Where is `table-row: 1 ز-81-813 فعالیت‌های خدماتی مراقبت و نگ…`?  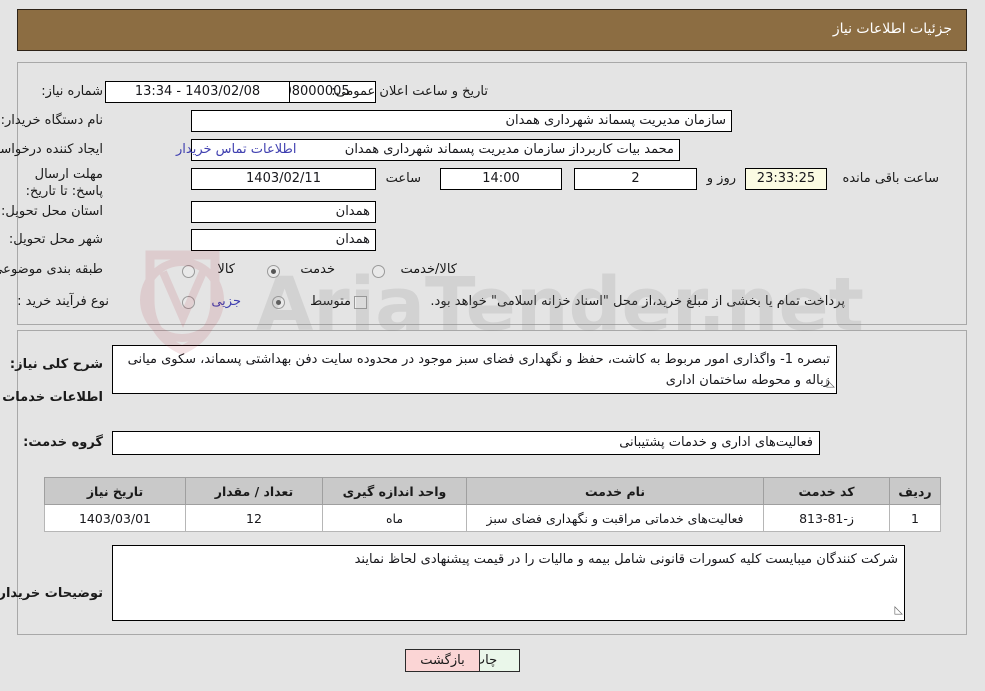
table-row: 1 ز-81-813 فعالیت‌های خدماتی مراقبت و نگ… is located at coordinates (492, 518).